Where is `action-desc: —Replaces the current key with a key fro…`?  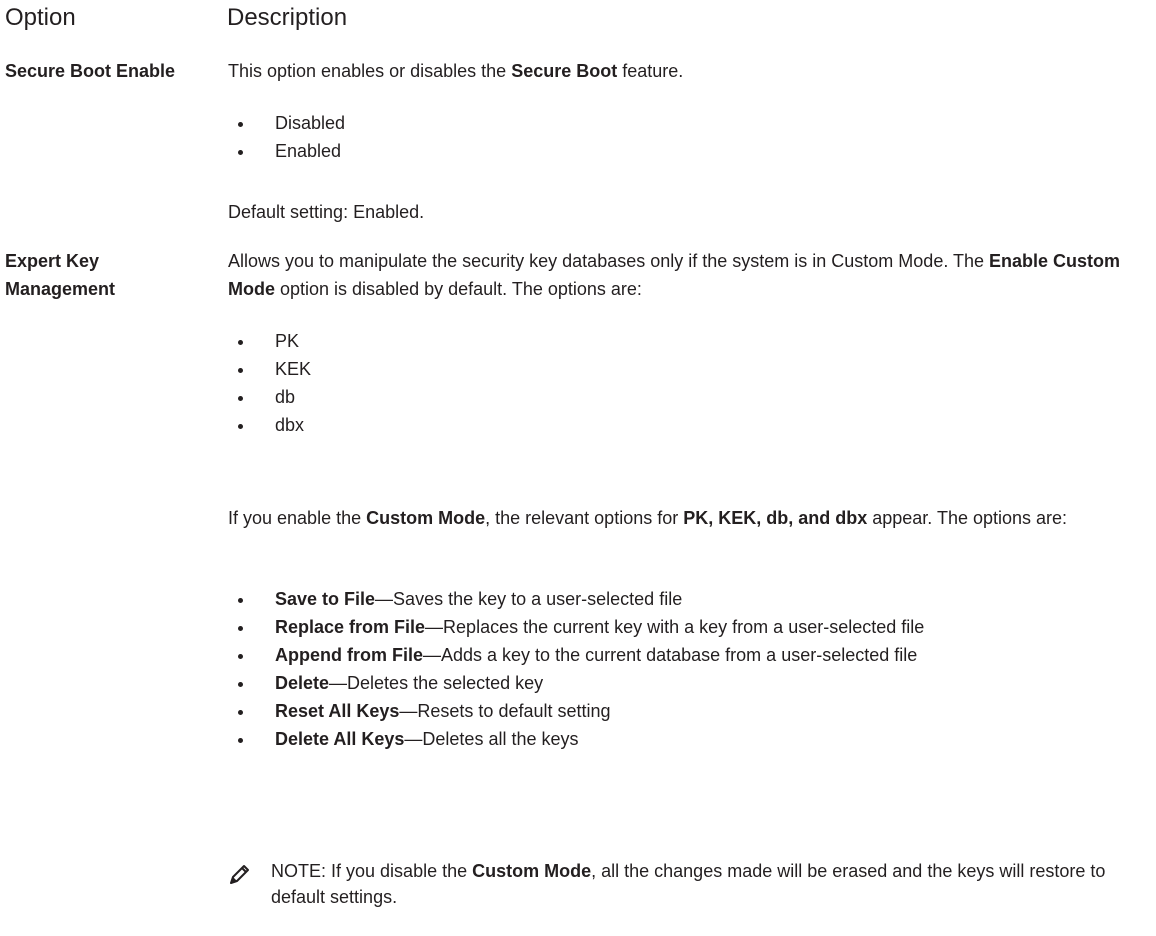
action-desc: —Replaces the current key with a key fro… is located at coordinates (675, 627).